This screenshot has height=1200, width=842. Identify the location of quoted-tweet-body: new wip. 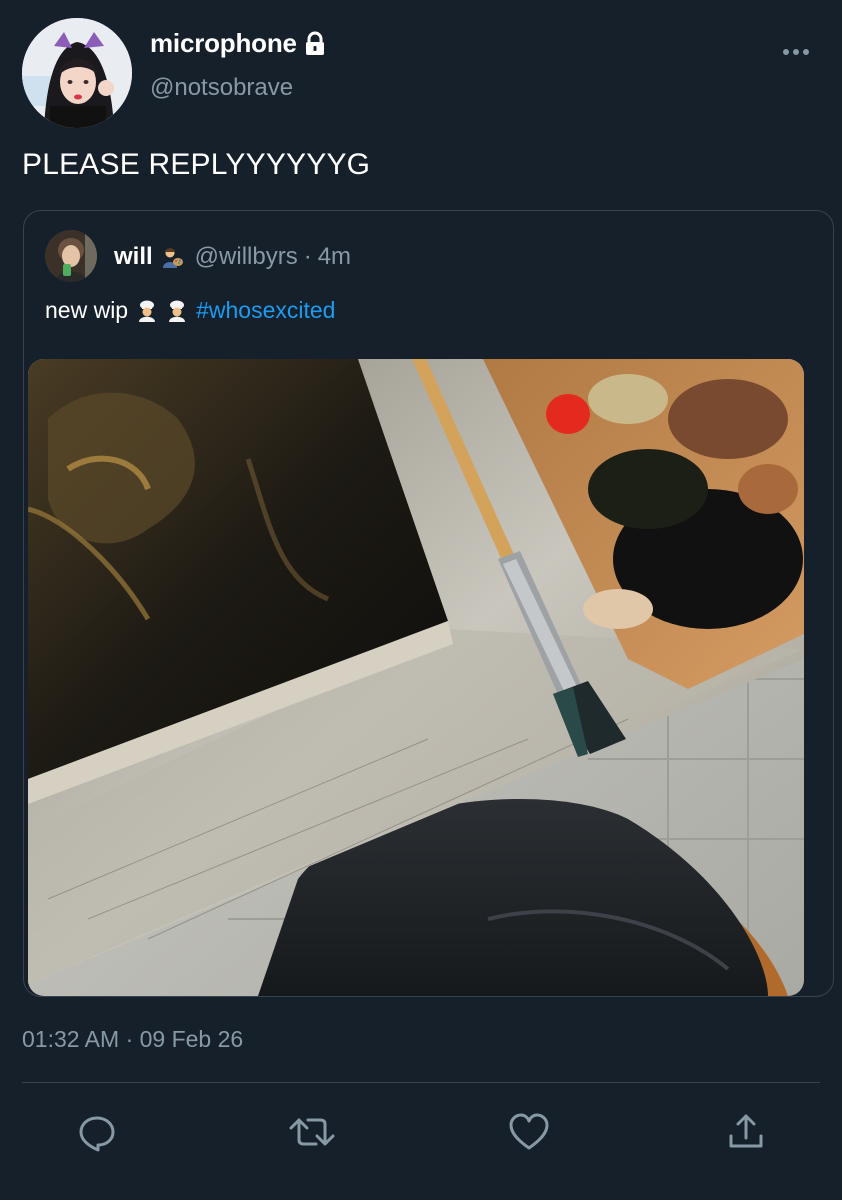
(87, 310).